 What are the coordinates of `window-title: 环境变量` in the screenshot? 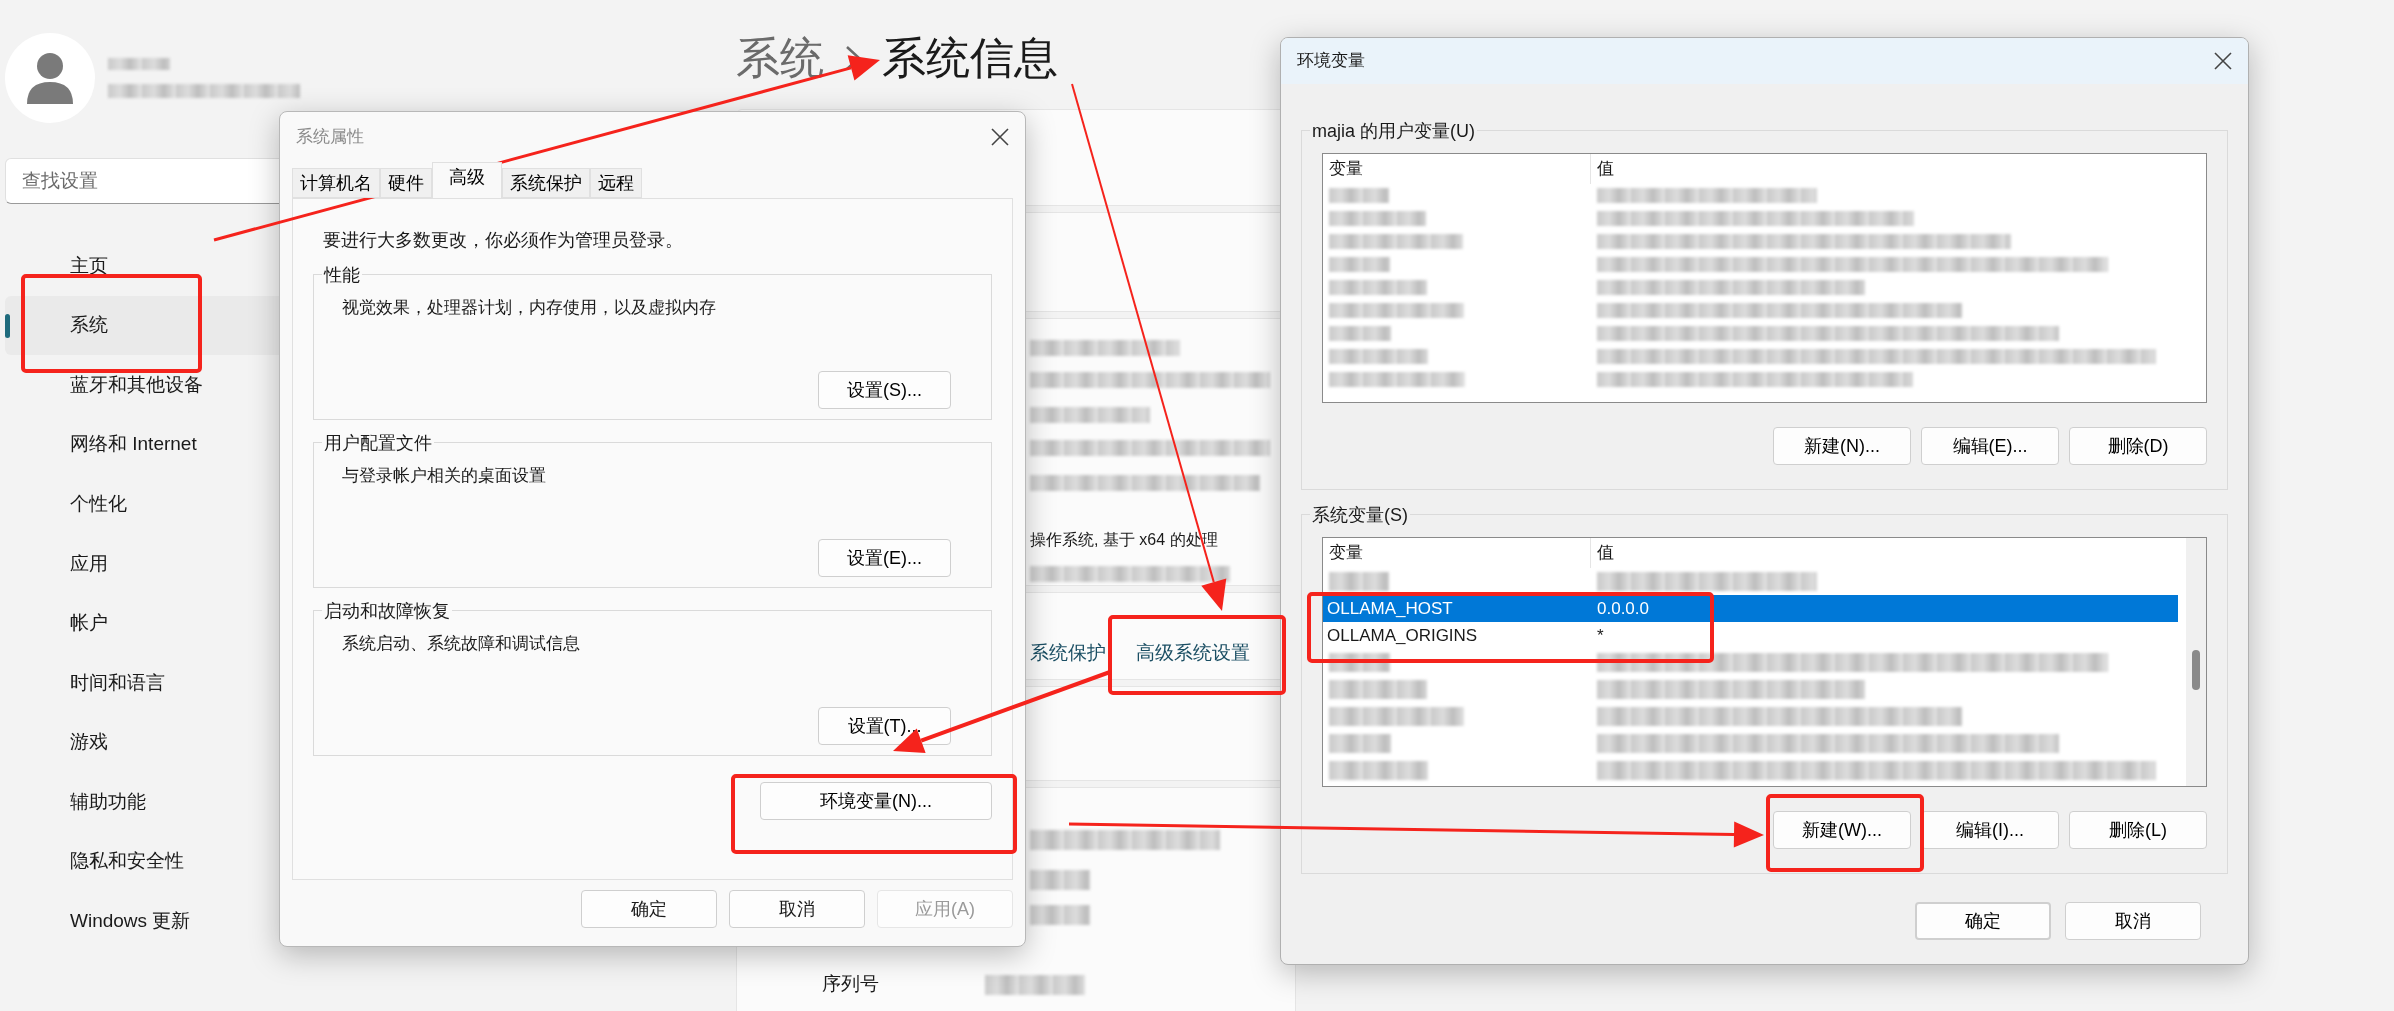 It's located at (1331, 61).